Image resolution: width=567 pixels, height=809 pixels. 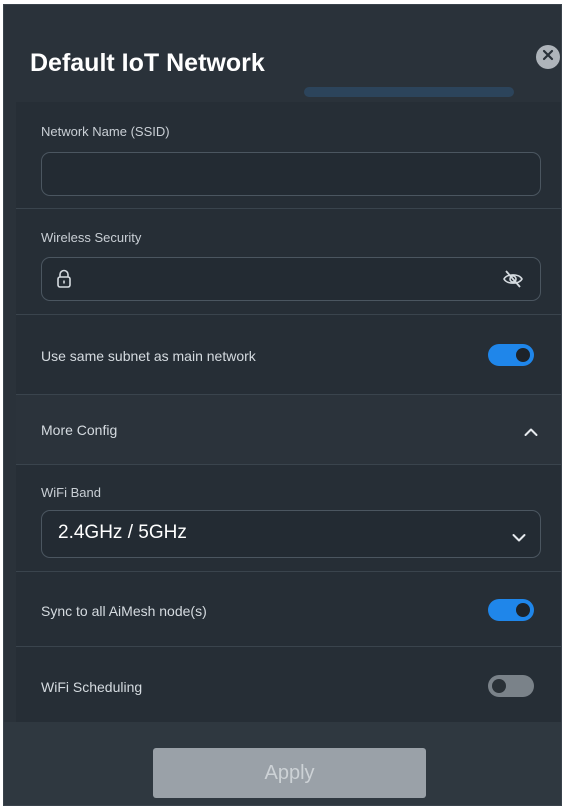 What do you see at coordinates (409, 92) in the screenshot?
I see `header-highlight` at bounding box center [409, 92].